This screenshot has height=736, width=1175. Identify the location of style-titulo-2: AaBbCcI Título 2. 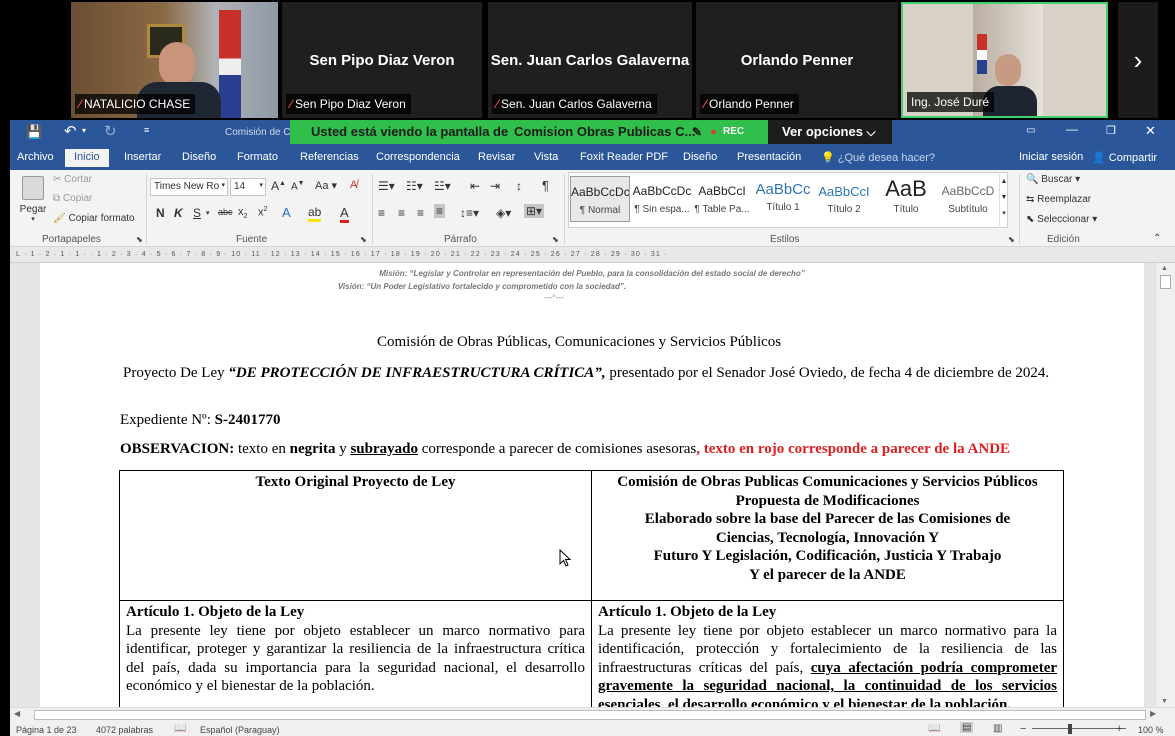
(844, 199).